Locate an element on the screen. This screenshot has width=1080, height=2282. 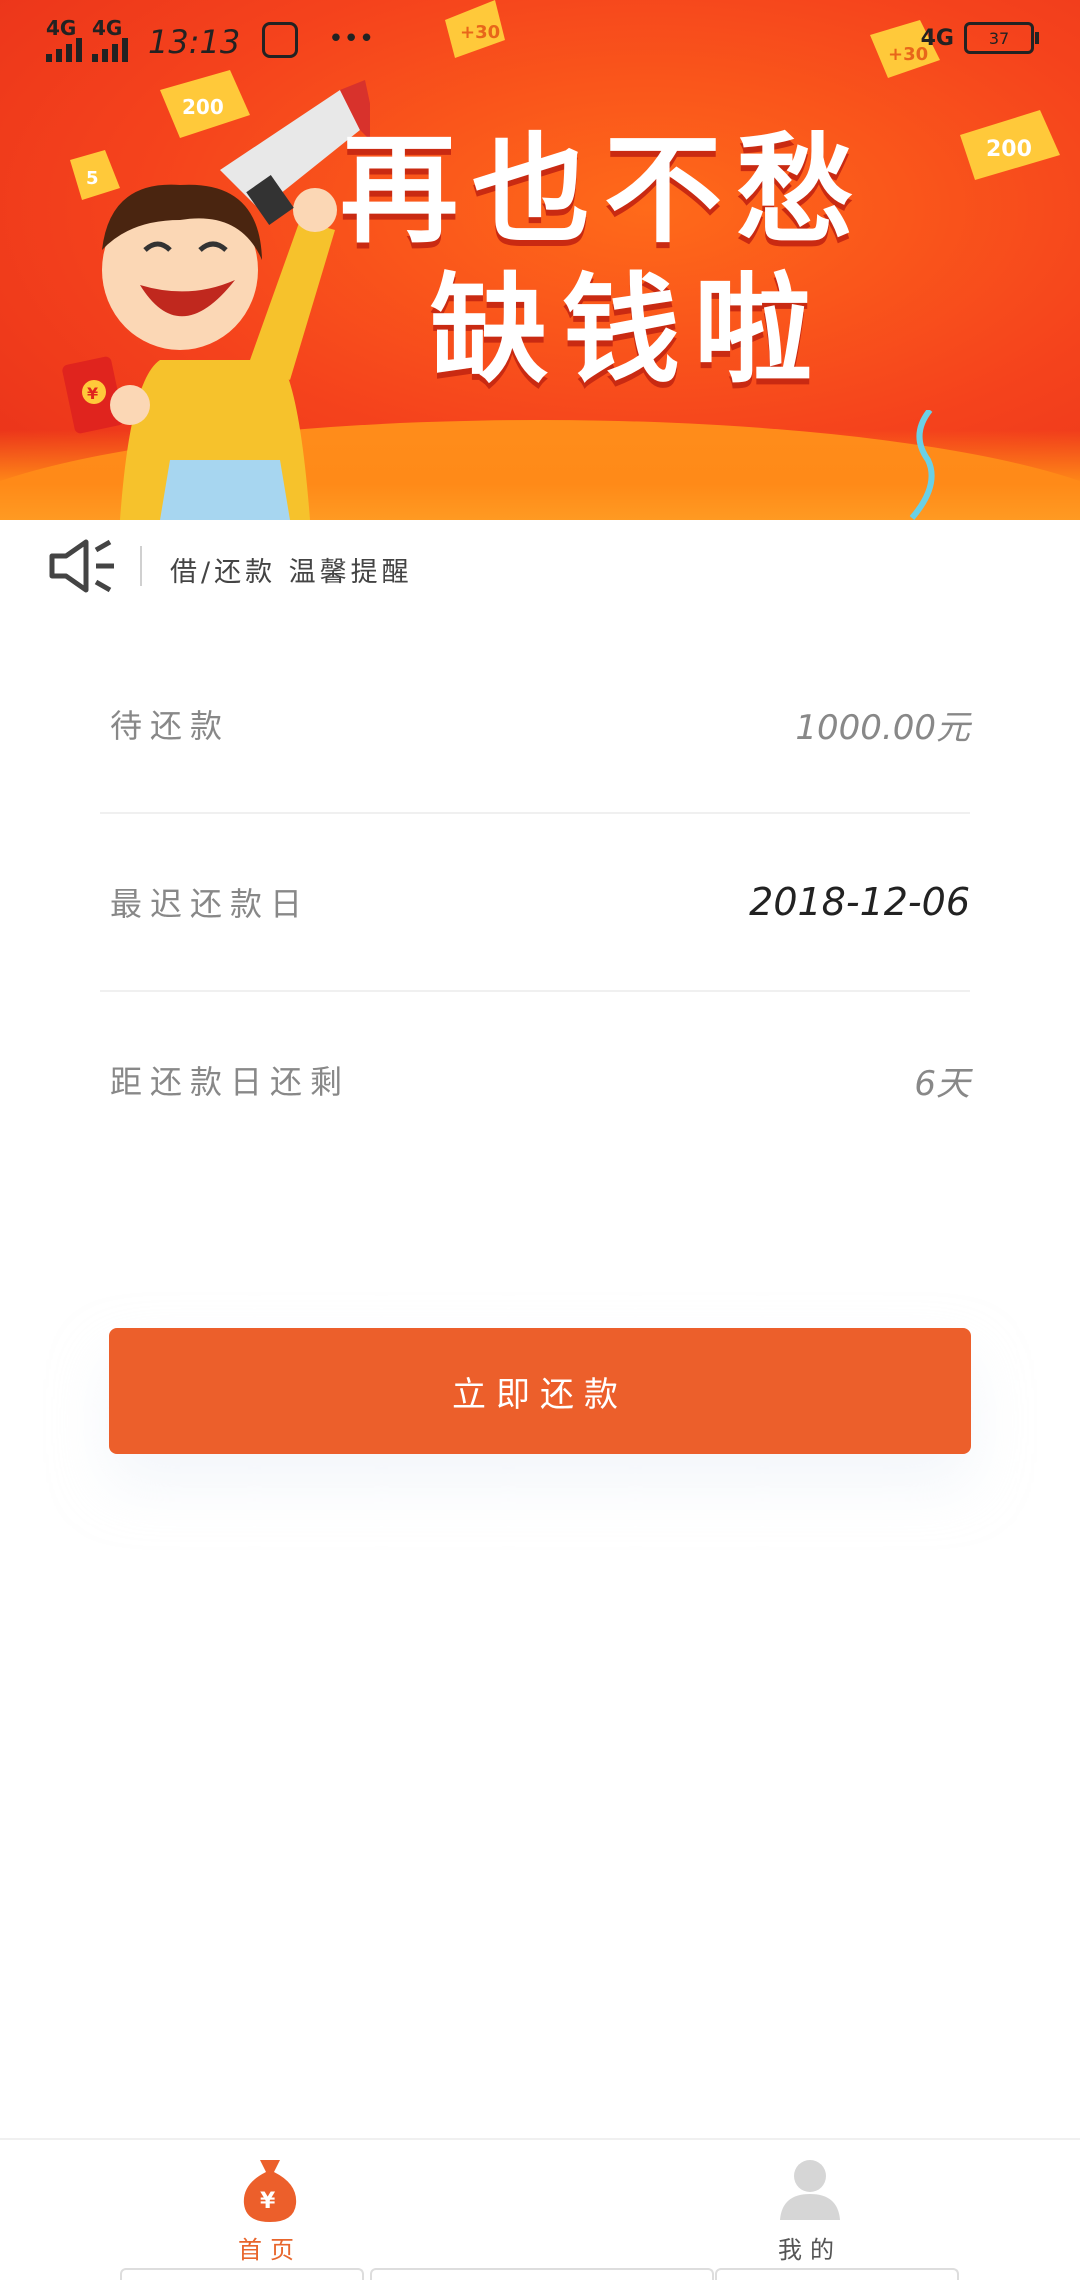
pending-amount-value: 1000.00元 is located at coordinates (882, 727).